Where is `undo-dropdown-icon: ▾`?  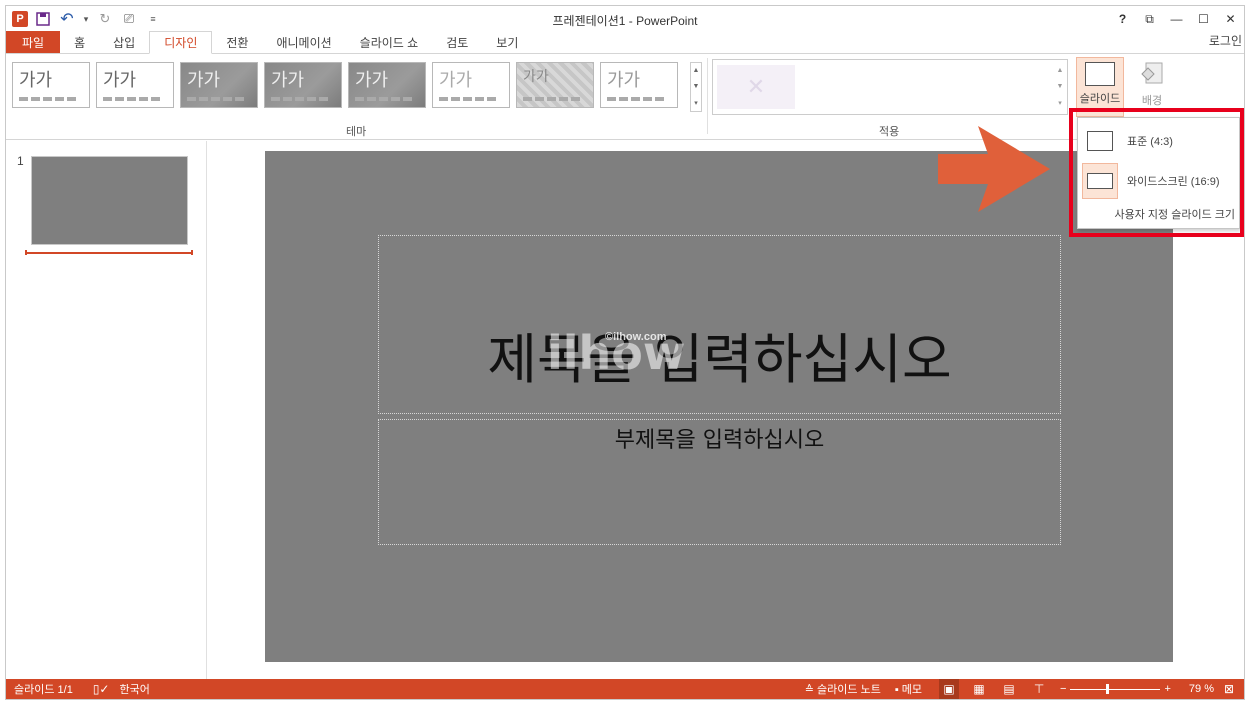 undo-dropdown-icon: ▾ is located at coordinates (86, 19).